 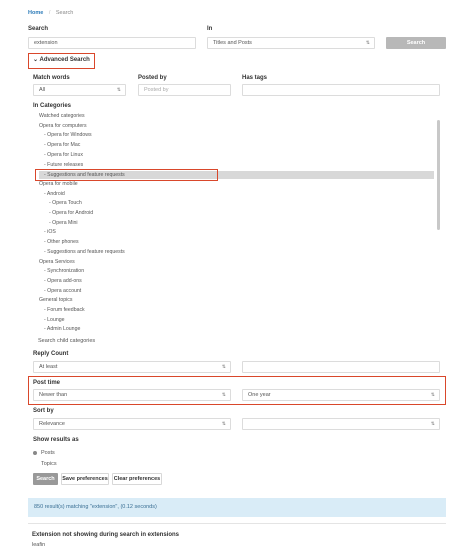 I want to click on advanced-search-label: Advanced Search, so click(x=64, y=60).